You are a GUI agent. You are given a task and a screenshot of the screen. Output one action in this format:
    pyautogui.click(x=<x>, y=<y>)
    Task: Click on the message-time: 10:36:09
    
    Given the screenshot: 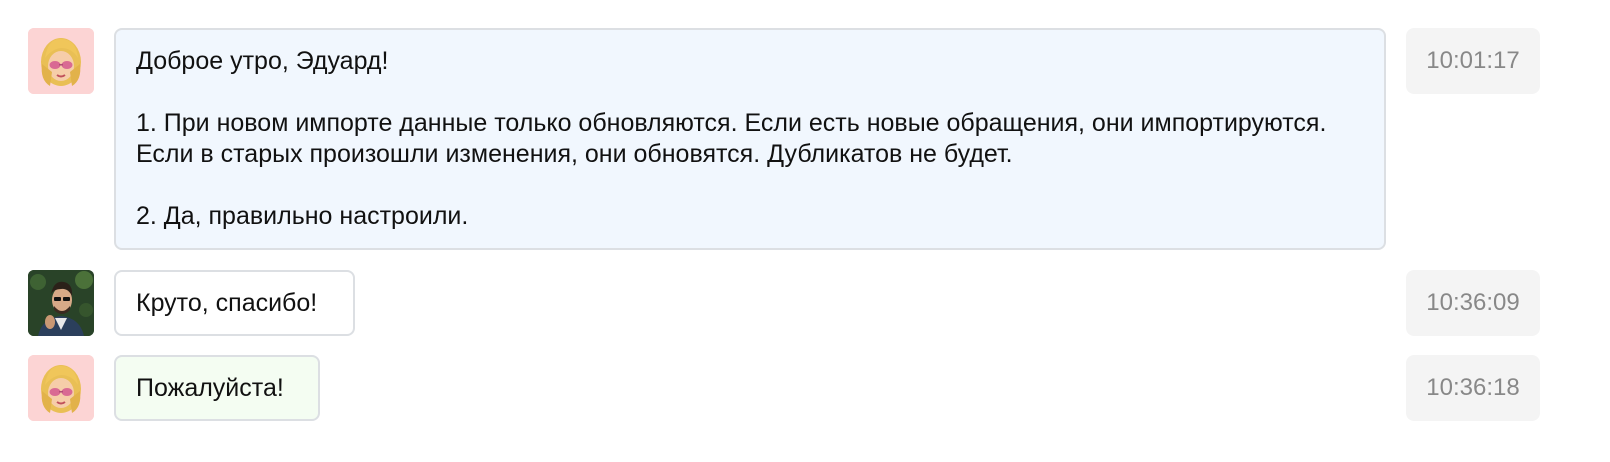 What is the action you would take?
    pyautogui.click(x=1473, y=303)
    